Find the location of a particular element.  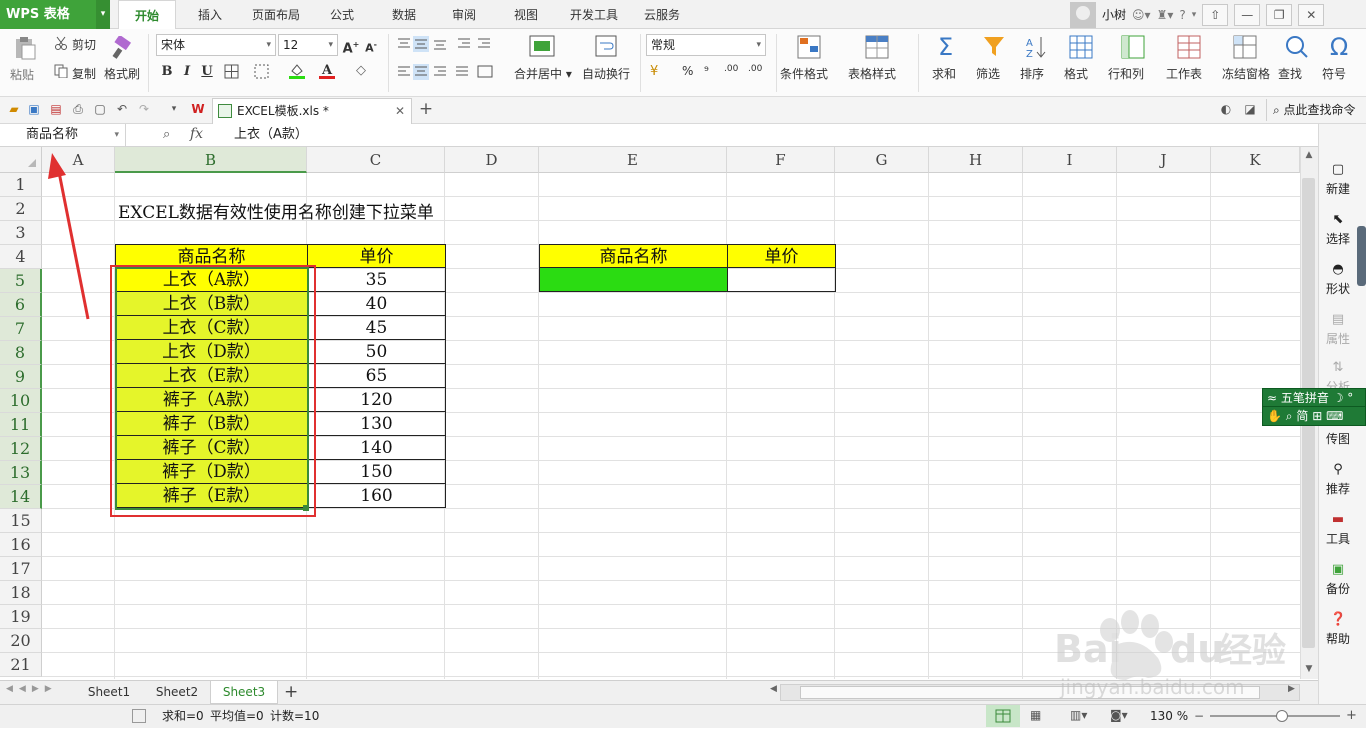

tab-home: 开始 is located at coordinates (147, 15).